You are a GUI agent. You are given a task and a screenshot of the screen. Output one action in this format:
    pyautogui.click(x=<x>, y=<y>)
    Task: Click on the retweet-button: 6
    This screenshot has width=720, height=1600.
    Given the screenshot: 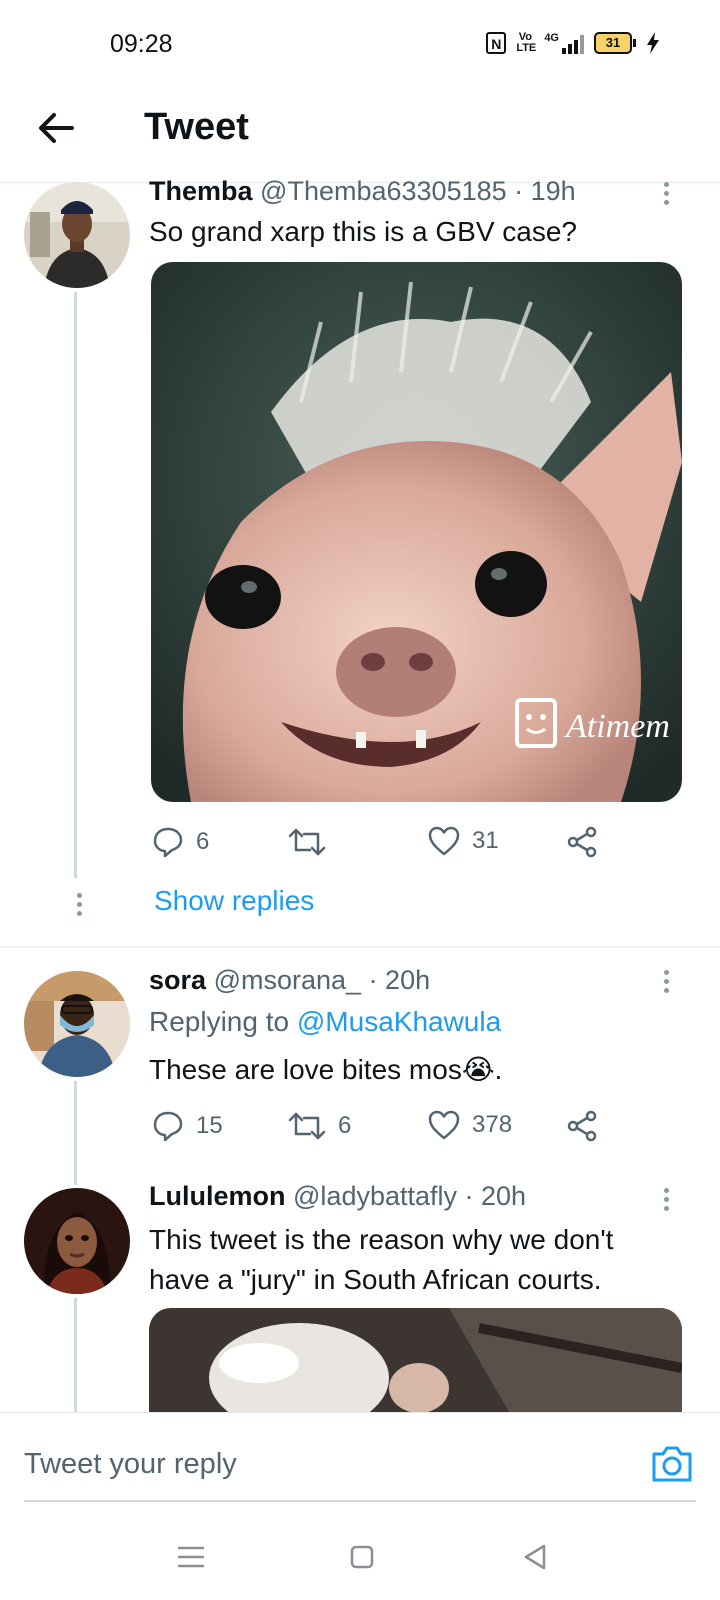 What is the action you would take?
    pyautogui.click(x=319, y=1126)
    